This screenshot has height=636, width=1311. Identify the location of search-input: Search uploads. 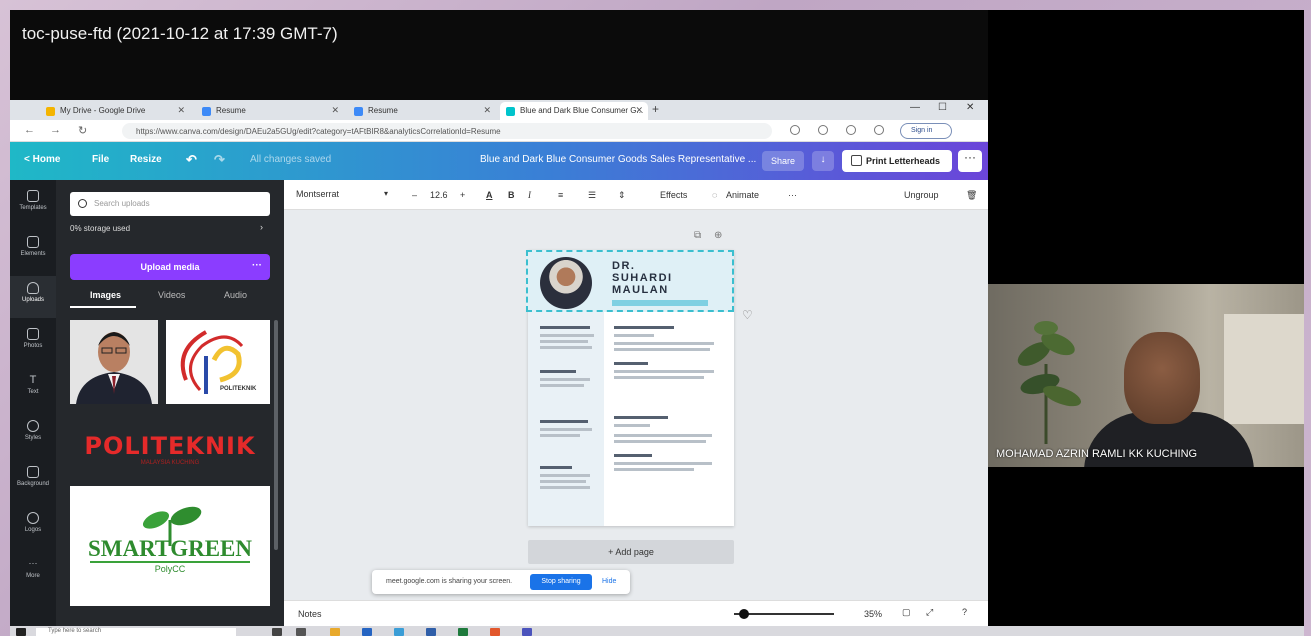
(170, 204).